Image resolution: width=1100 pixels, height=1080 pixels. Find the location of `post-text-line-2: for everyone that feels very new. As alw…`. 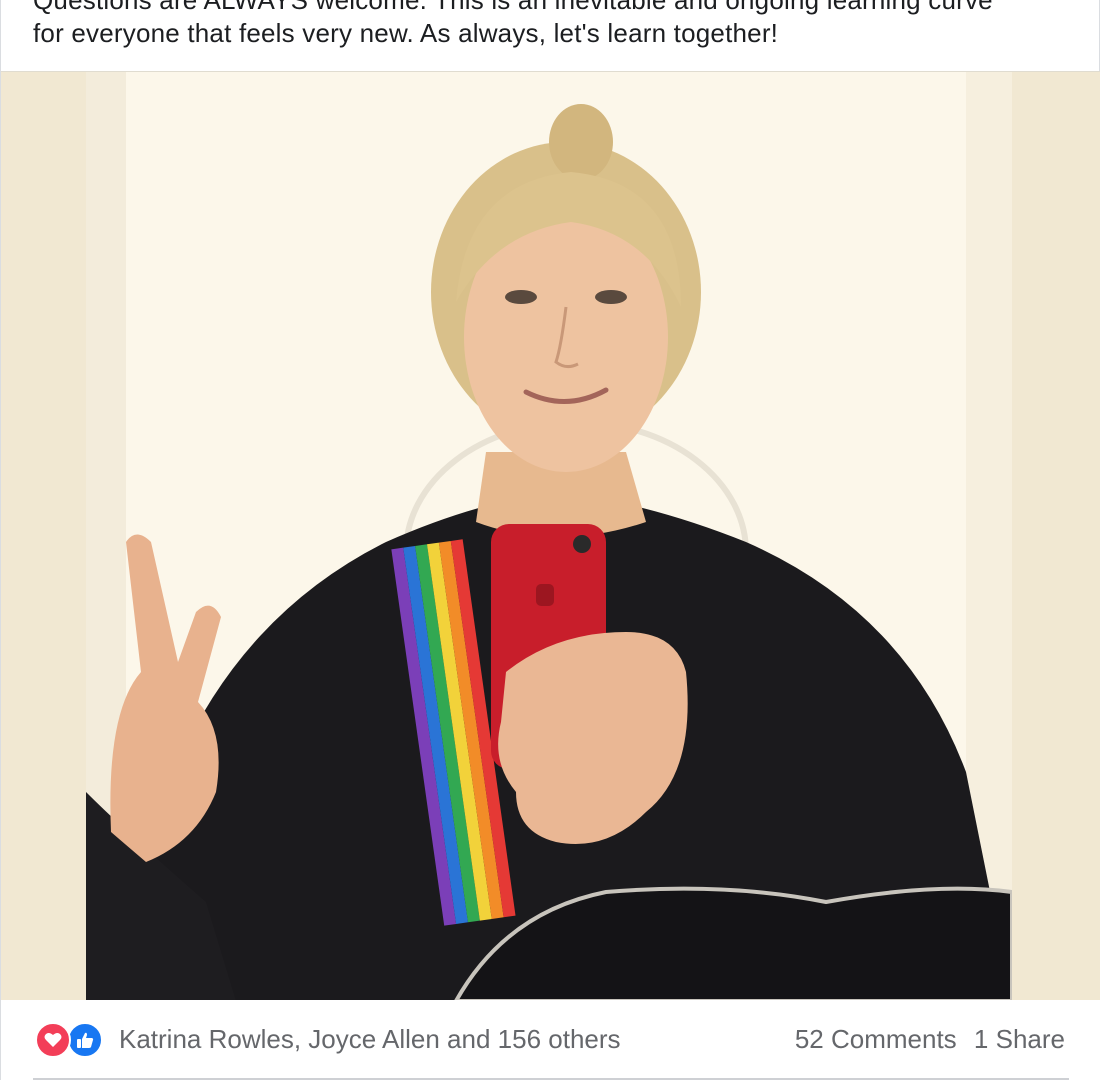

post-text-line-2: for everyone that feels very new. As alw… is located at coordinates (406, 33).